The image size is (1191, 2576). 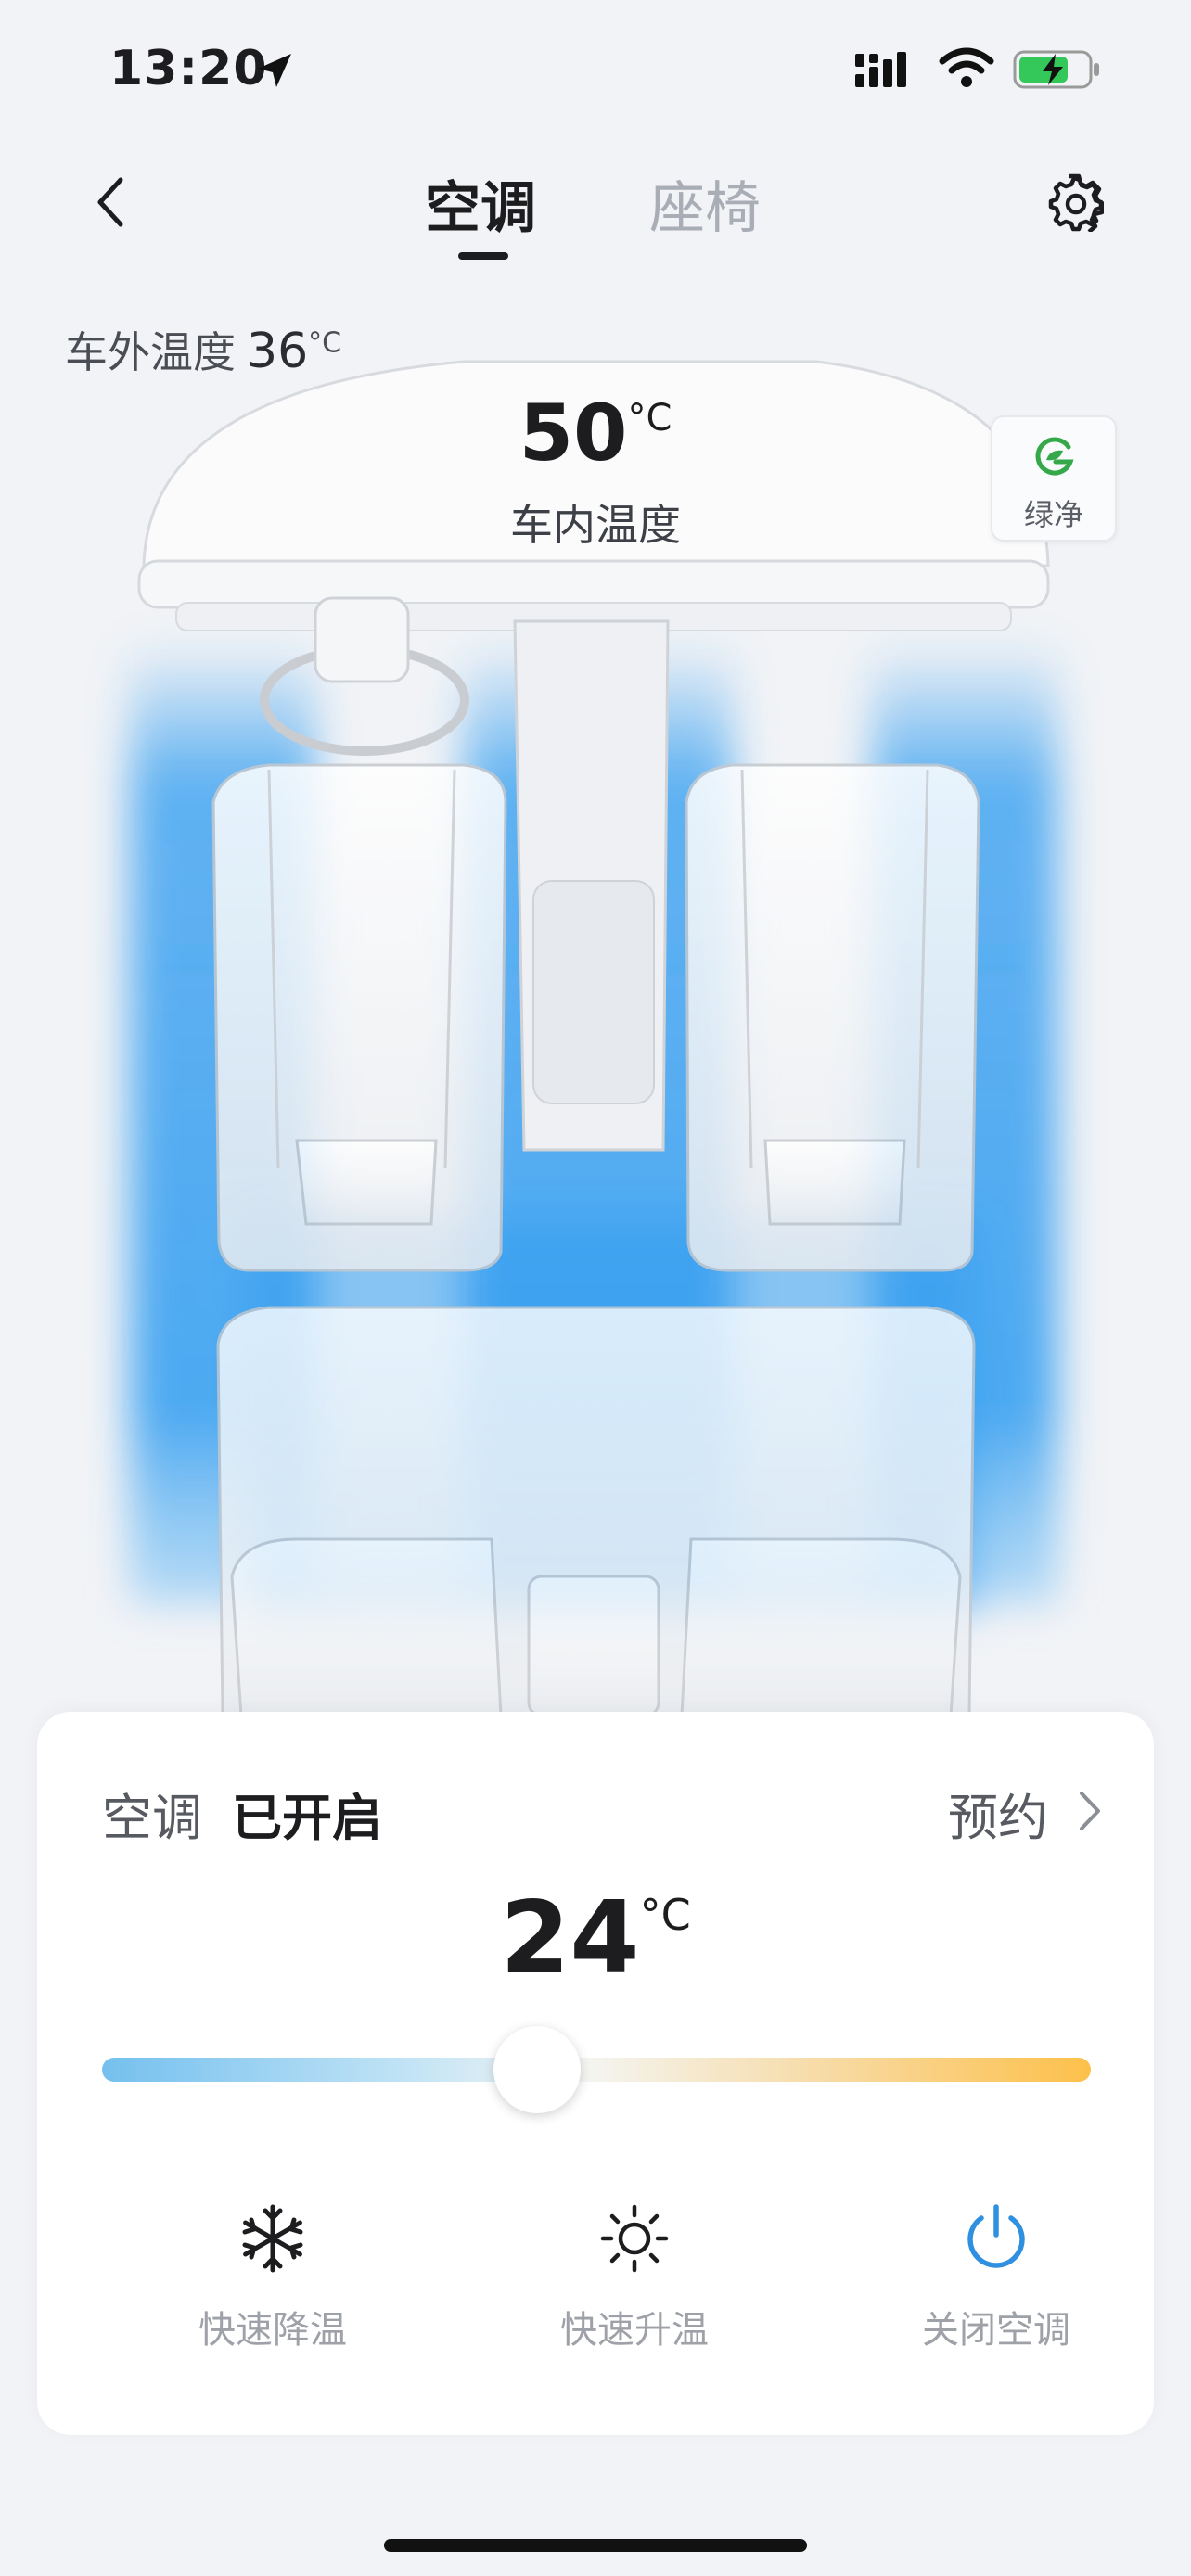 What do you see at coordinates (1054, 457) in the screenshot?
I see `leaf-g-icon` at bounding box center [1054, 457].